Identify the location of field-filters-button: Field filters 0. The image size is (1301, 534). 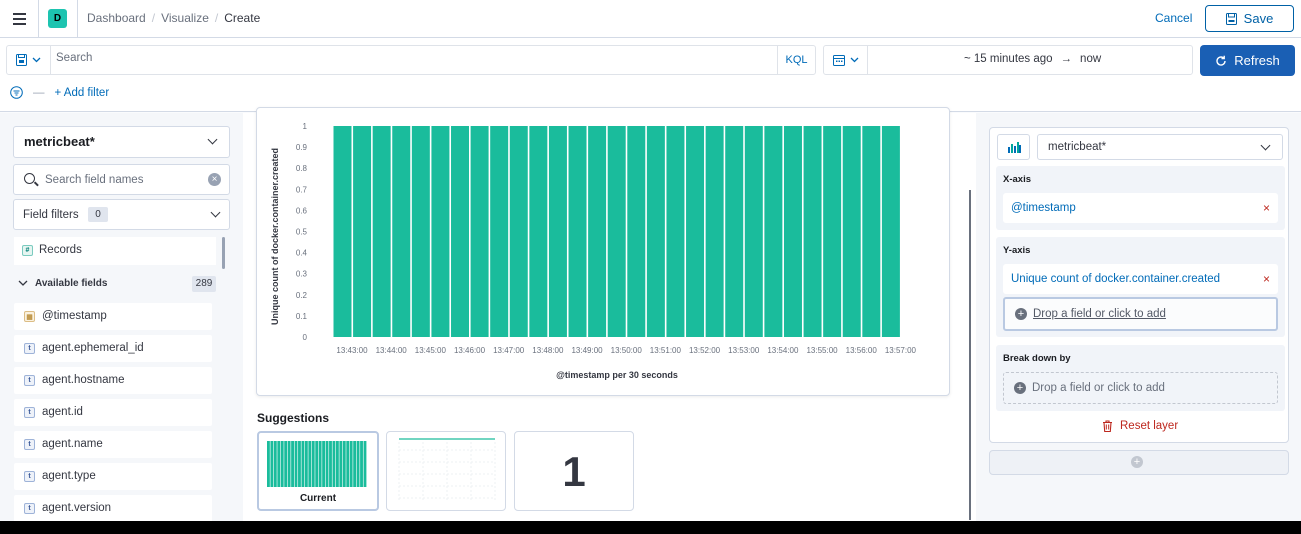
(121, 214).